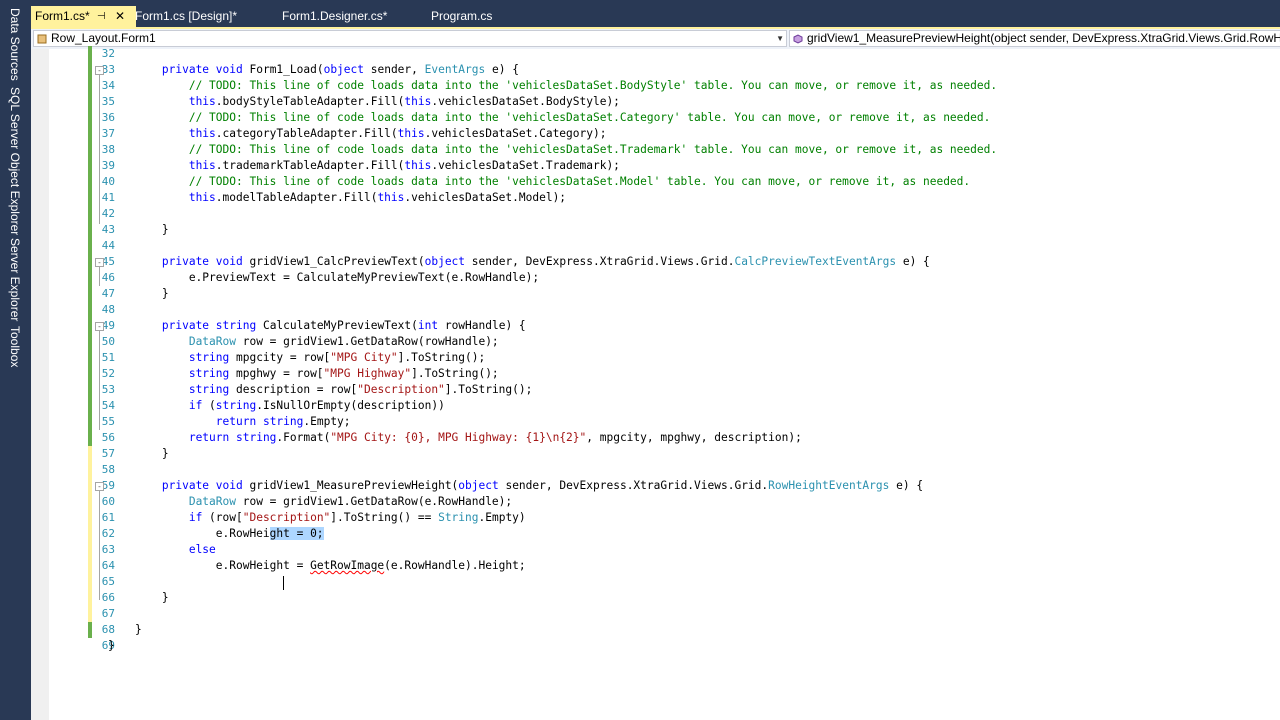 The width and height of the screenshot is (1280, 720). I want to click on line-number: 69, so click(108, 645).